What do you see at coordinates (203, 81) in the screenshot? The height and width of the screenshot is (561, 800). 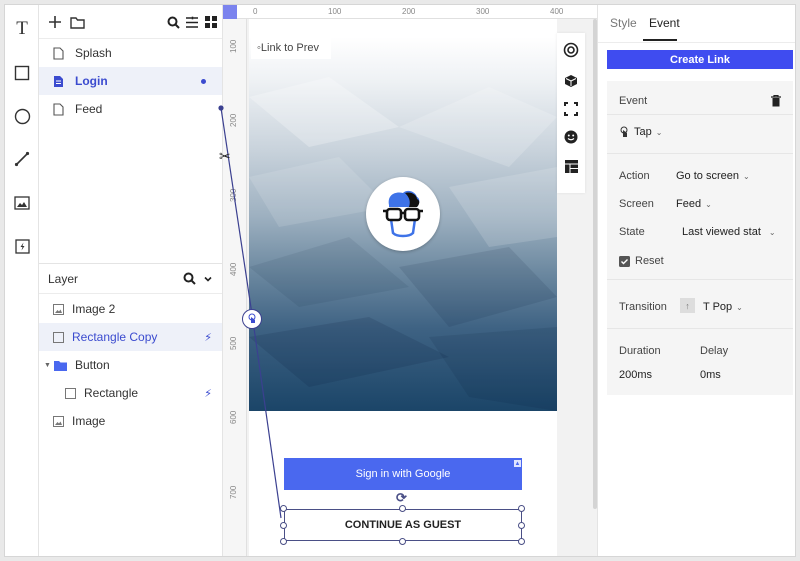 I see `current-page-indicator` at bounding box center [203, 81].